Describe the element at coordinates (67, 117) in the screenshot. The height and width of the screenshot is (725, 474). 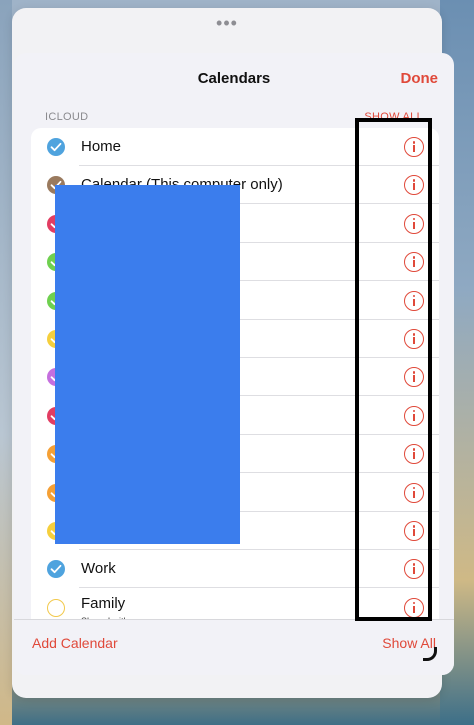
I see `section-header-icloud: ICLOUD` at that location.